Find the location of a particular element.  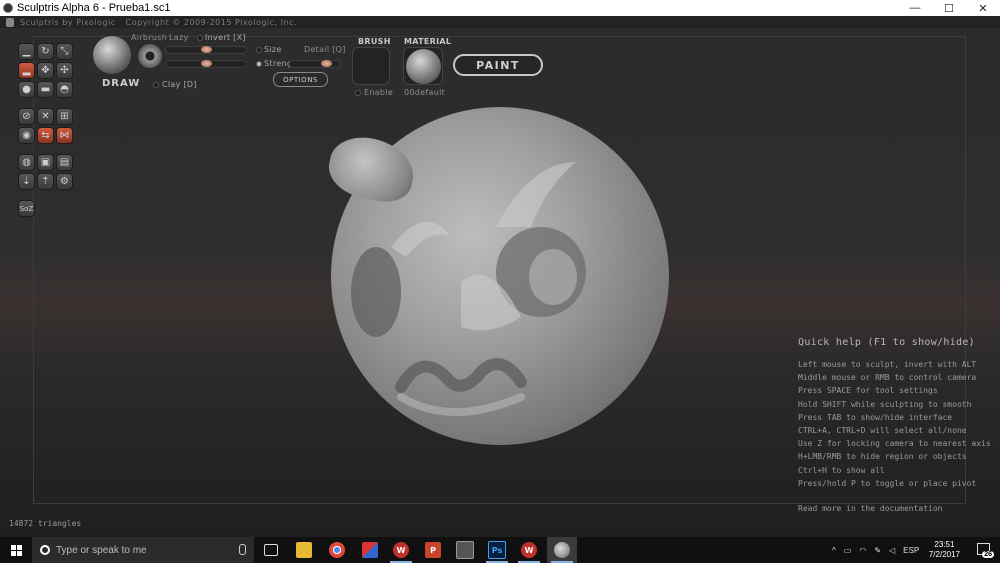

cortana-icon is located at coordinates (45, 550).